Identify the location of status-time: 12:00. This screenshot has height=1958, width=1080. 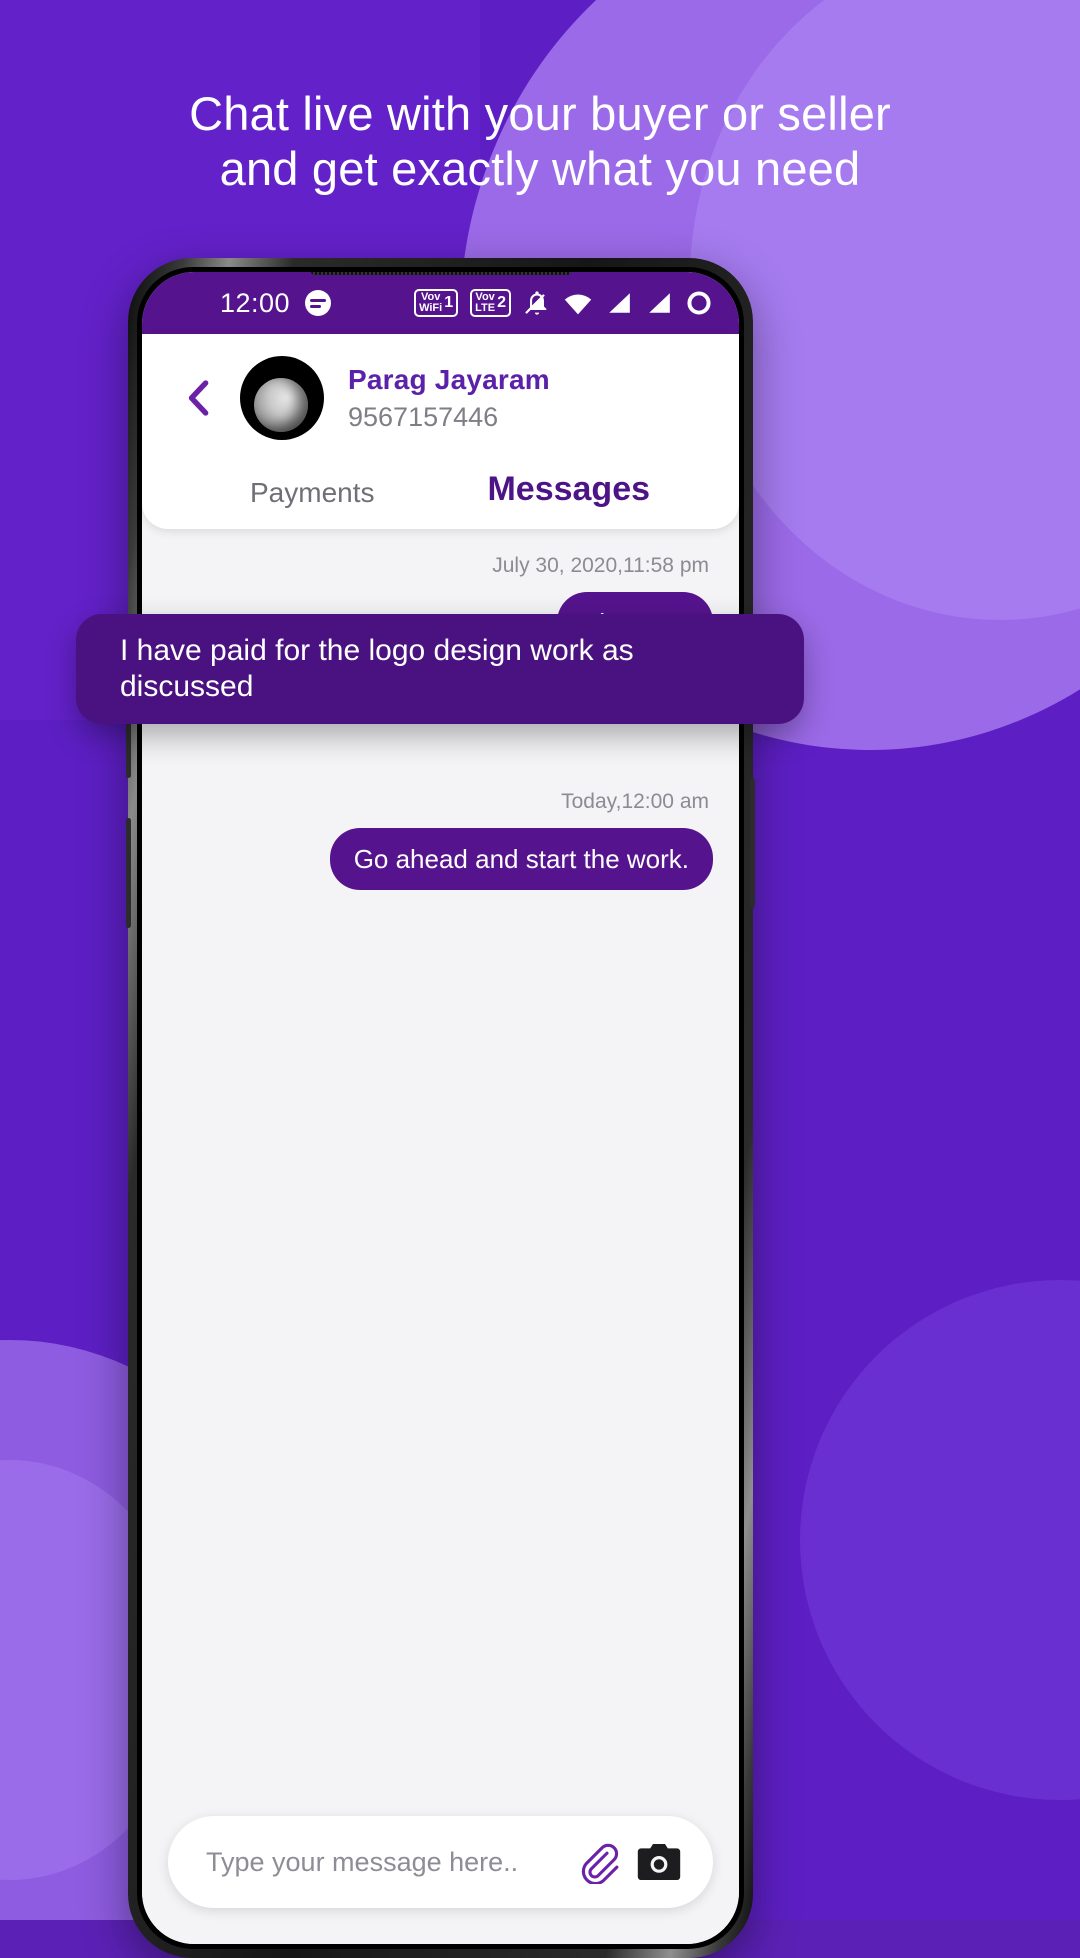
(255, 302).